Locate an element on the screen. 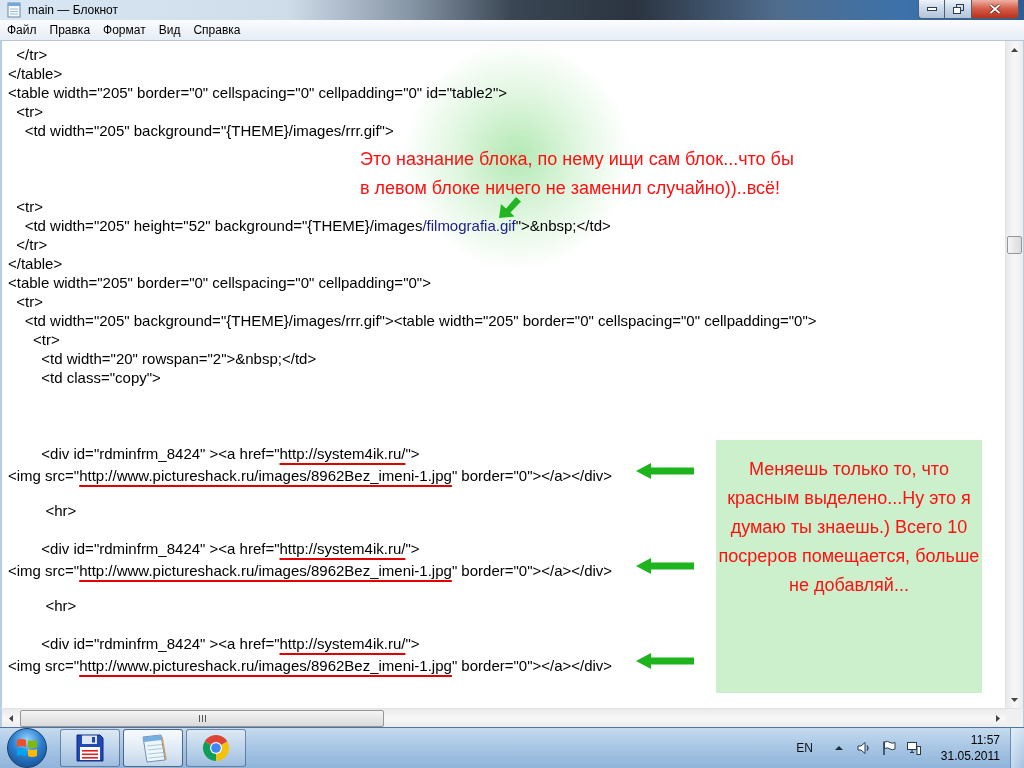  minimize-icon is located at coordinates (931, 9).